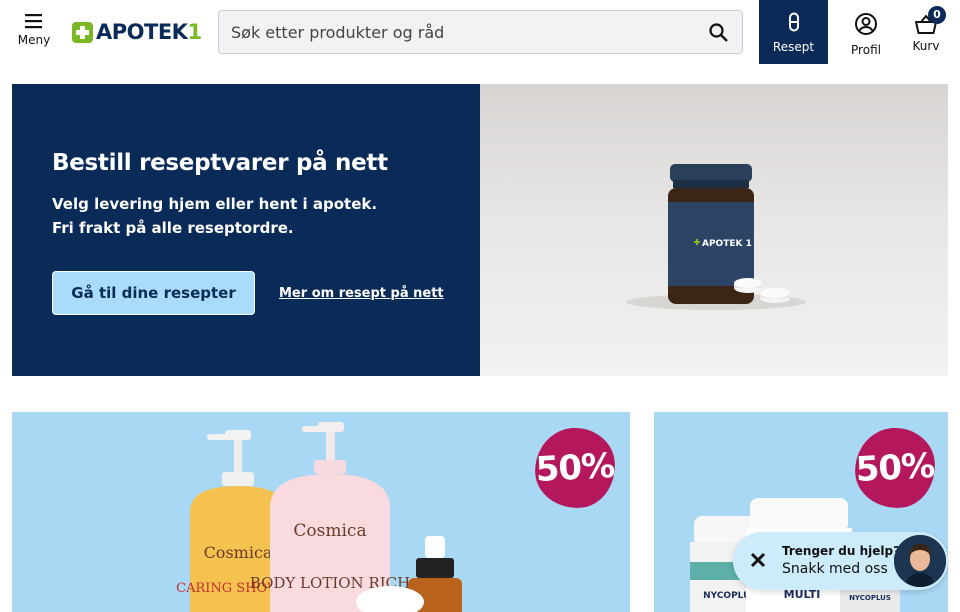  What do you see at coordinates (238, 552) in the screenshot?
I see `product-brand-1: Cosmica` at bounding box center [238, 552].